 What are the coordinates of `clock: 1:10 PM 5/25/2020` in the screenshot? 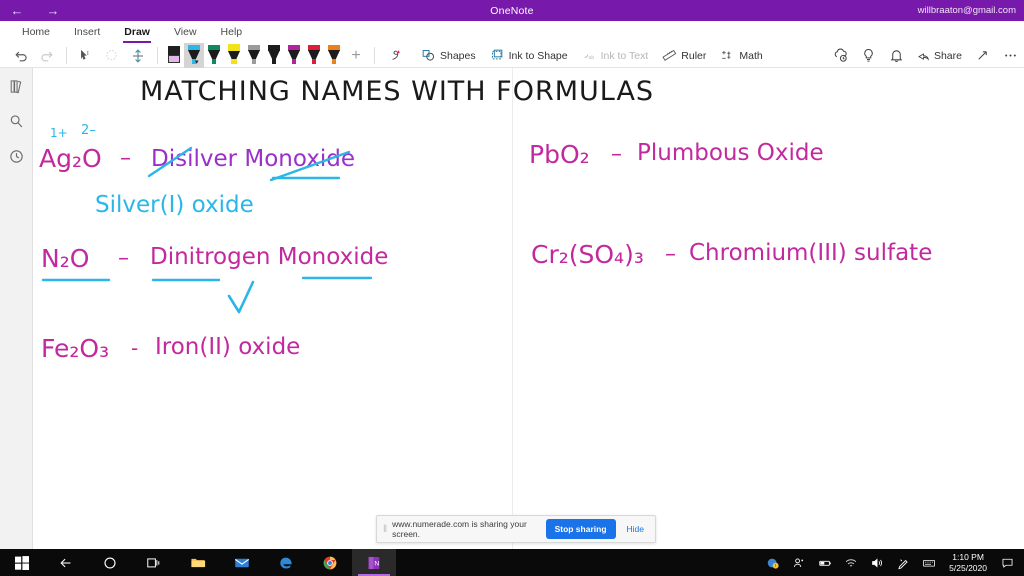 It's located at (968, 563).